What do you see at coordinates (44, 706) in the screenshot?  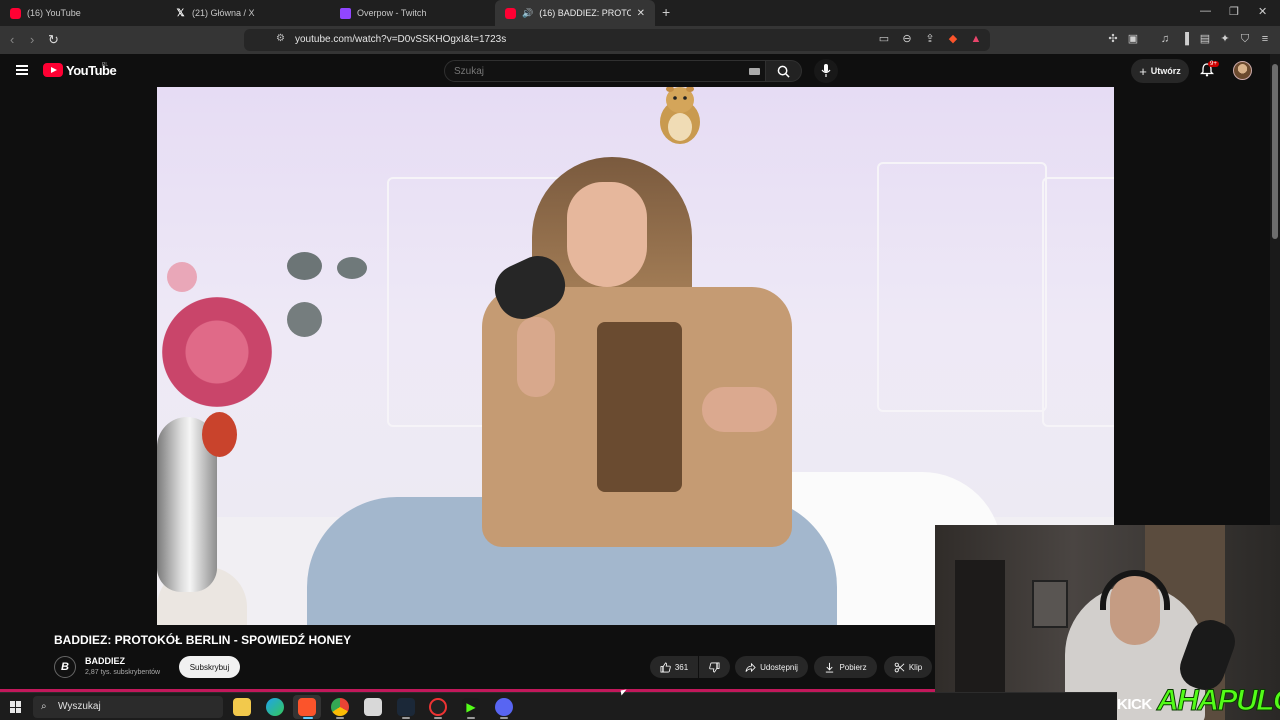 I see `search-icon: ⌕` at bounding box center [44, 706].